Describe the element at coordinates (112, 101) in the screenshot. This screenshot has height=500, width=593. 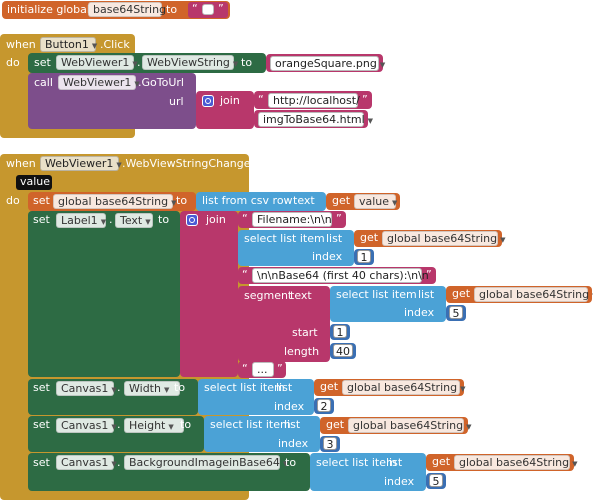
I see `call-gotourl-block: call WebViewer1 ▼ .GoToUrl url` at that location.